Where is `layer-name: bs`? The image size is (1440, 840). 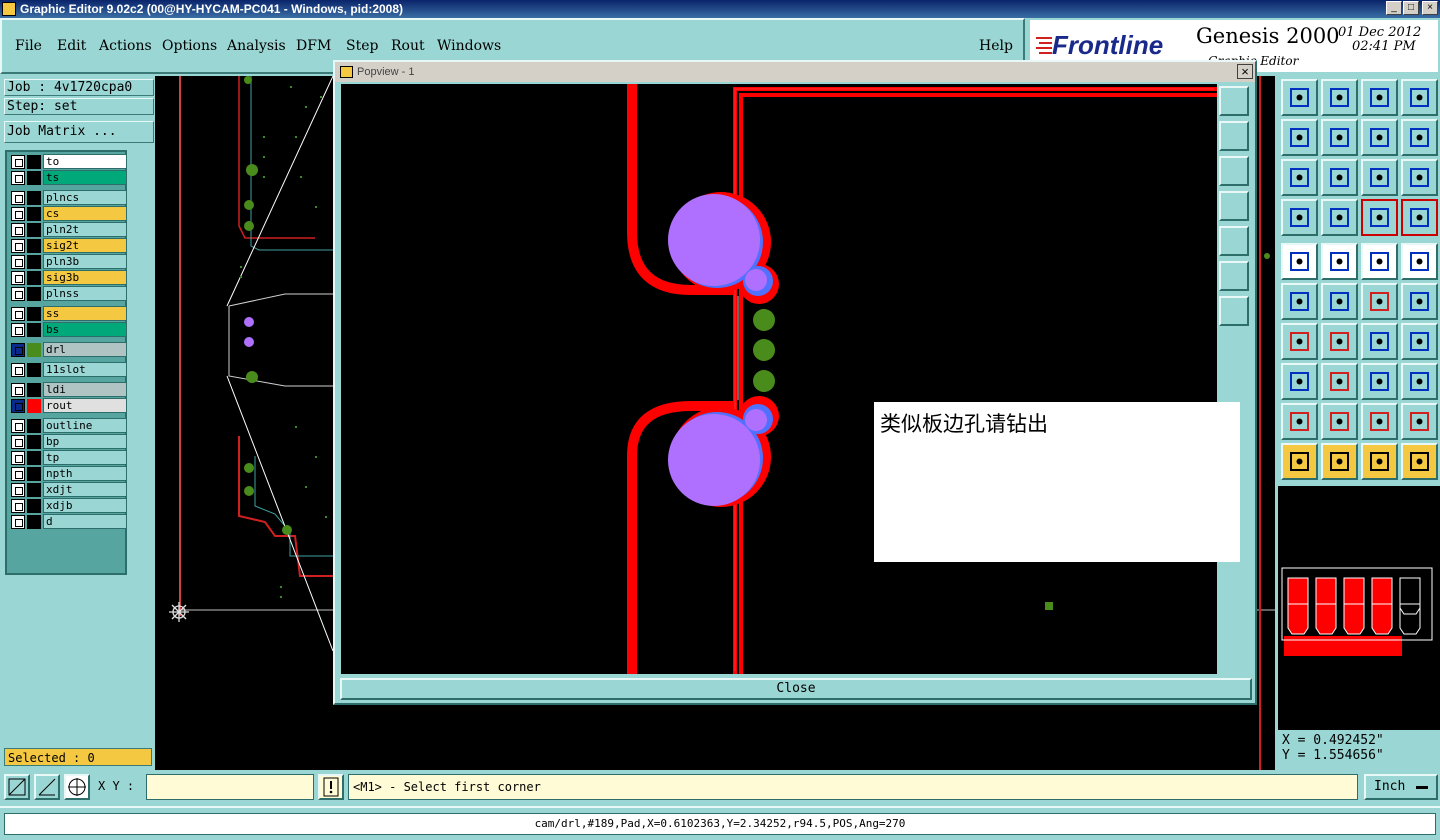
layer-name: bs is located at coordinates (85, 329).